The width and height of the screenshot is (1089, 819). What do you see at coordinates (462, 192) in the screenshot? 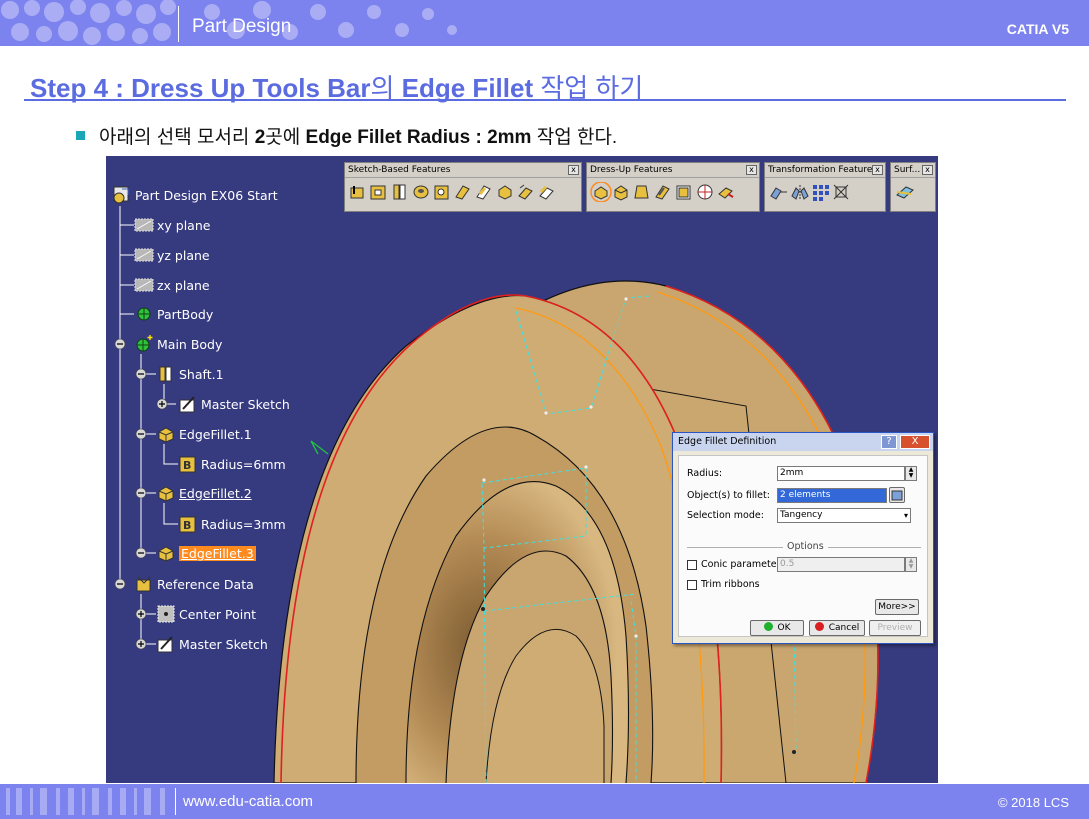
I see `rib-icon` at bounding box center [462, 192].